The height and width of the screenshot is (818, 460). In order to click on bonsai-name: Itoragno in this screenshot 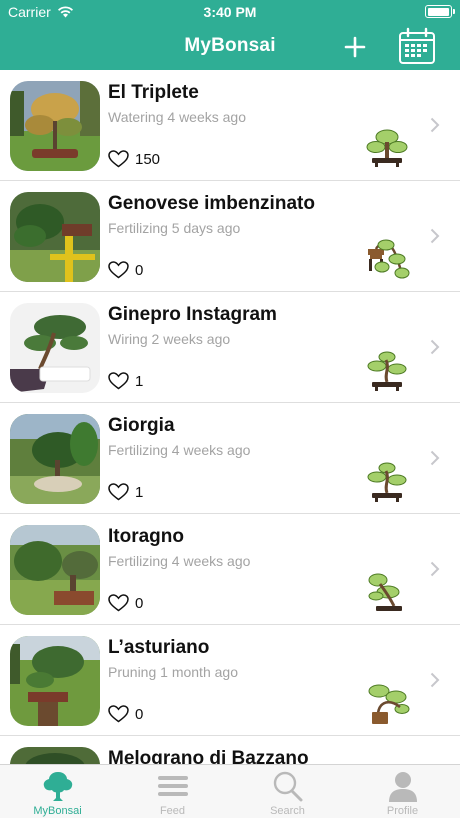, I will do `click(146, 536)`.